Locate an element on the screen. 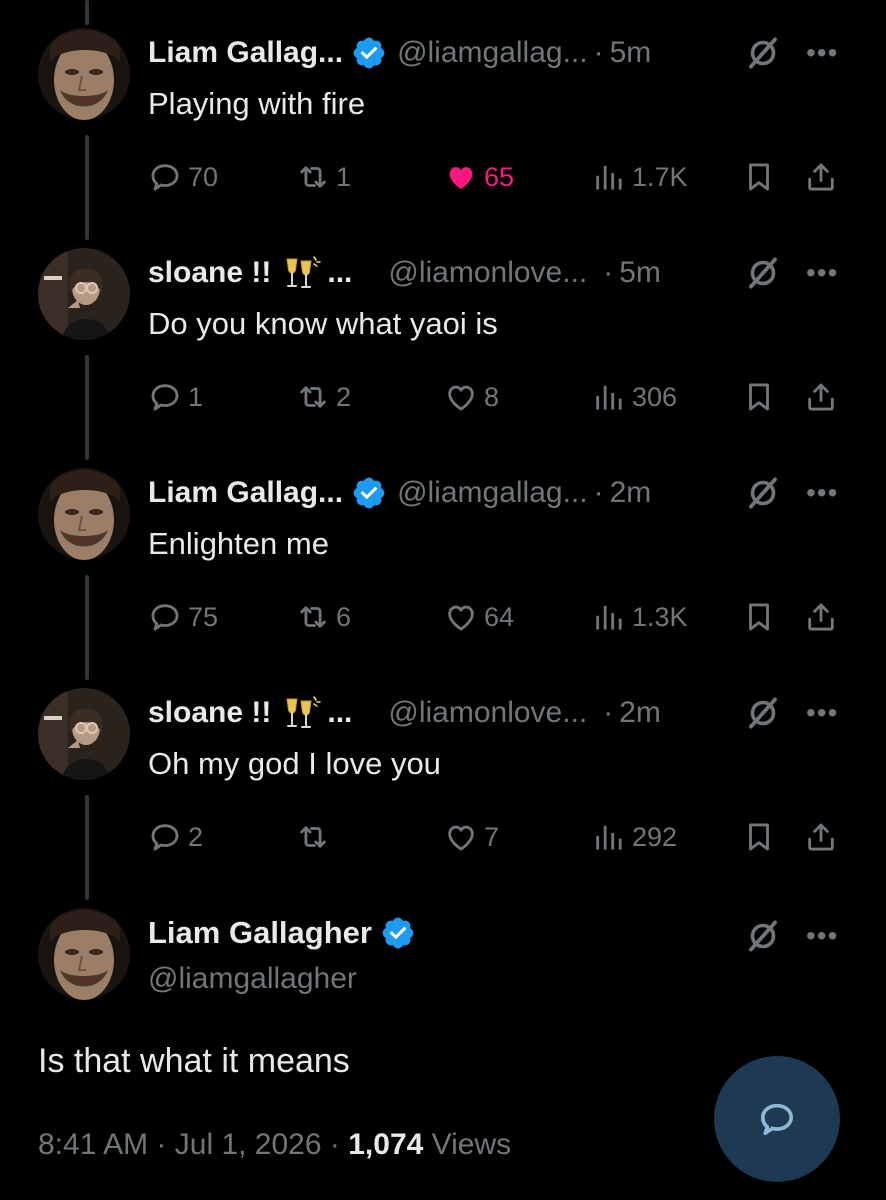 The image size is (886, 1200). reply-button: 70 is located at coordinates (183, 177).